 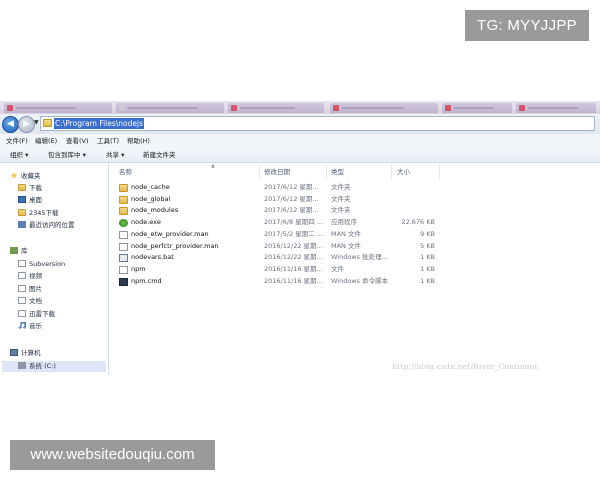 What do you see at coordinates (344, 222) in the screenshot?
I see `file-type: 应用程序` at bounding box center [344, 222].